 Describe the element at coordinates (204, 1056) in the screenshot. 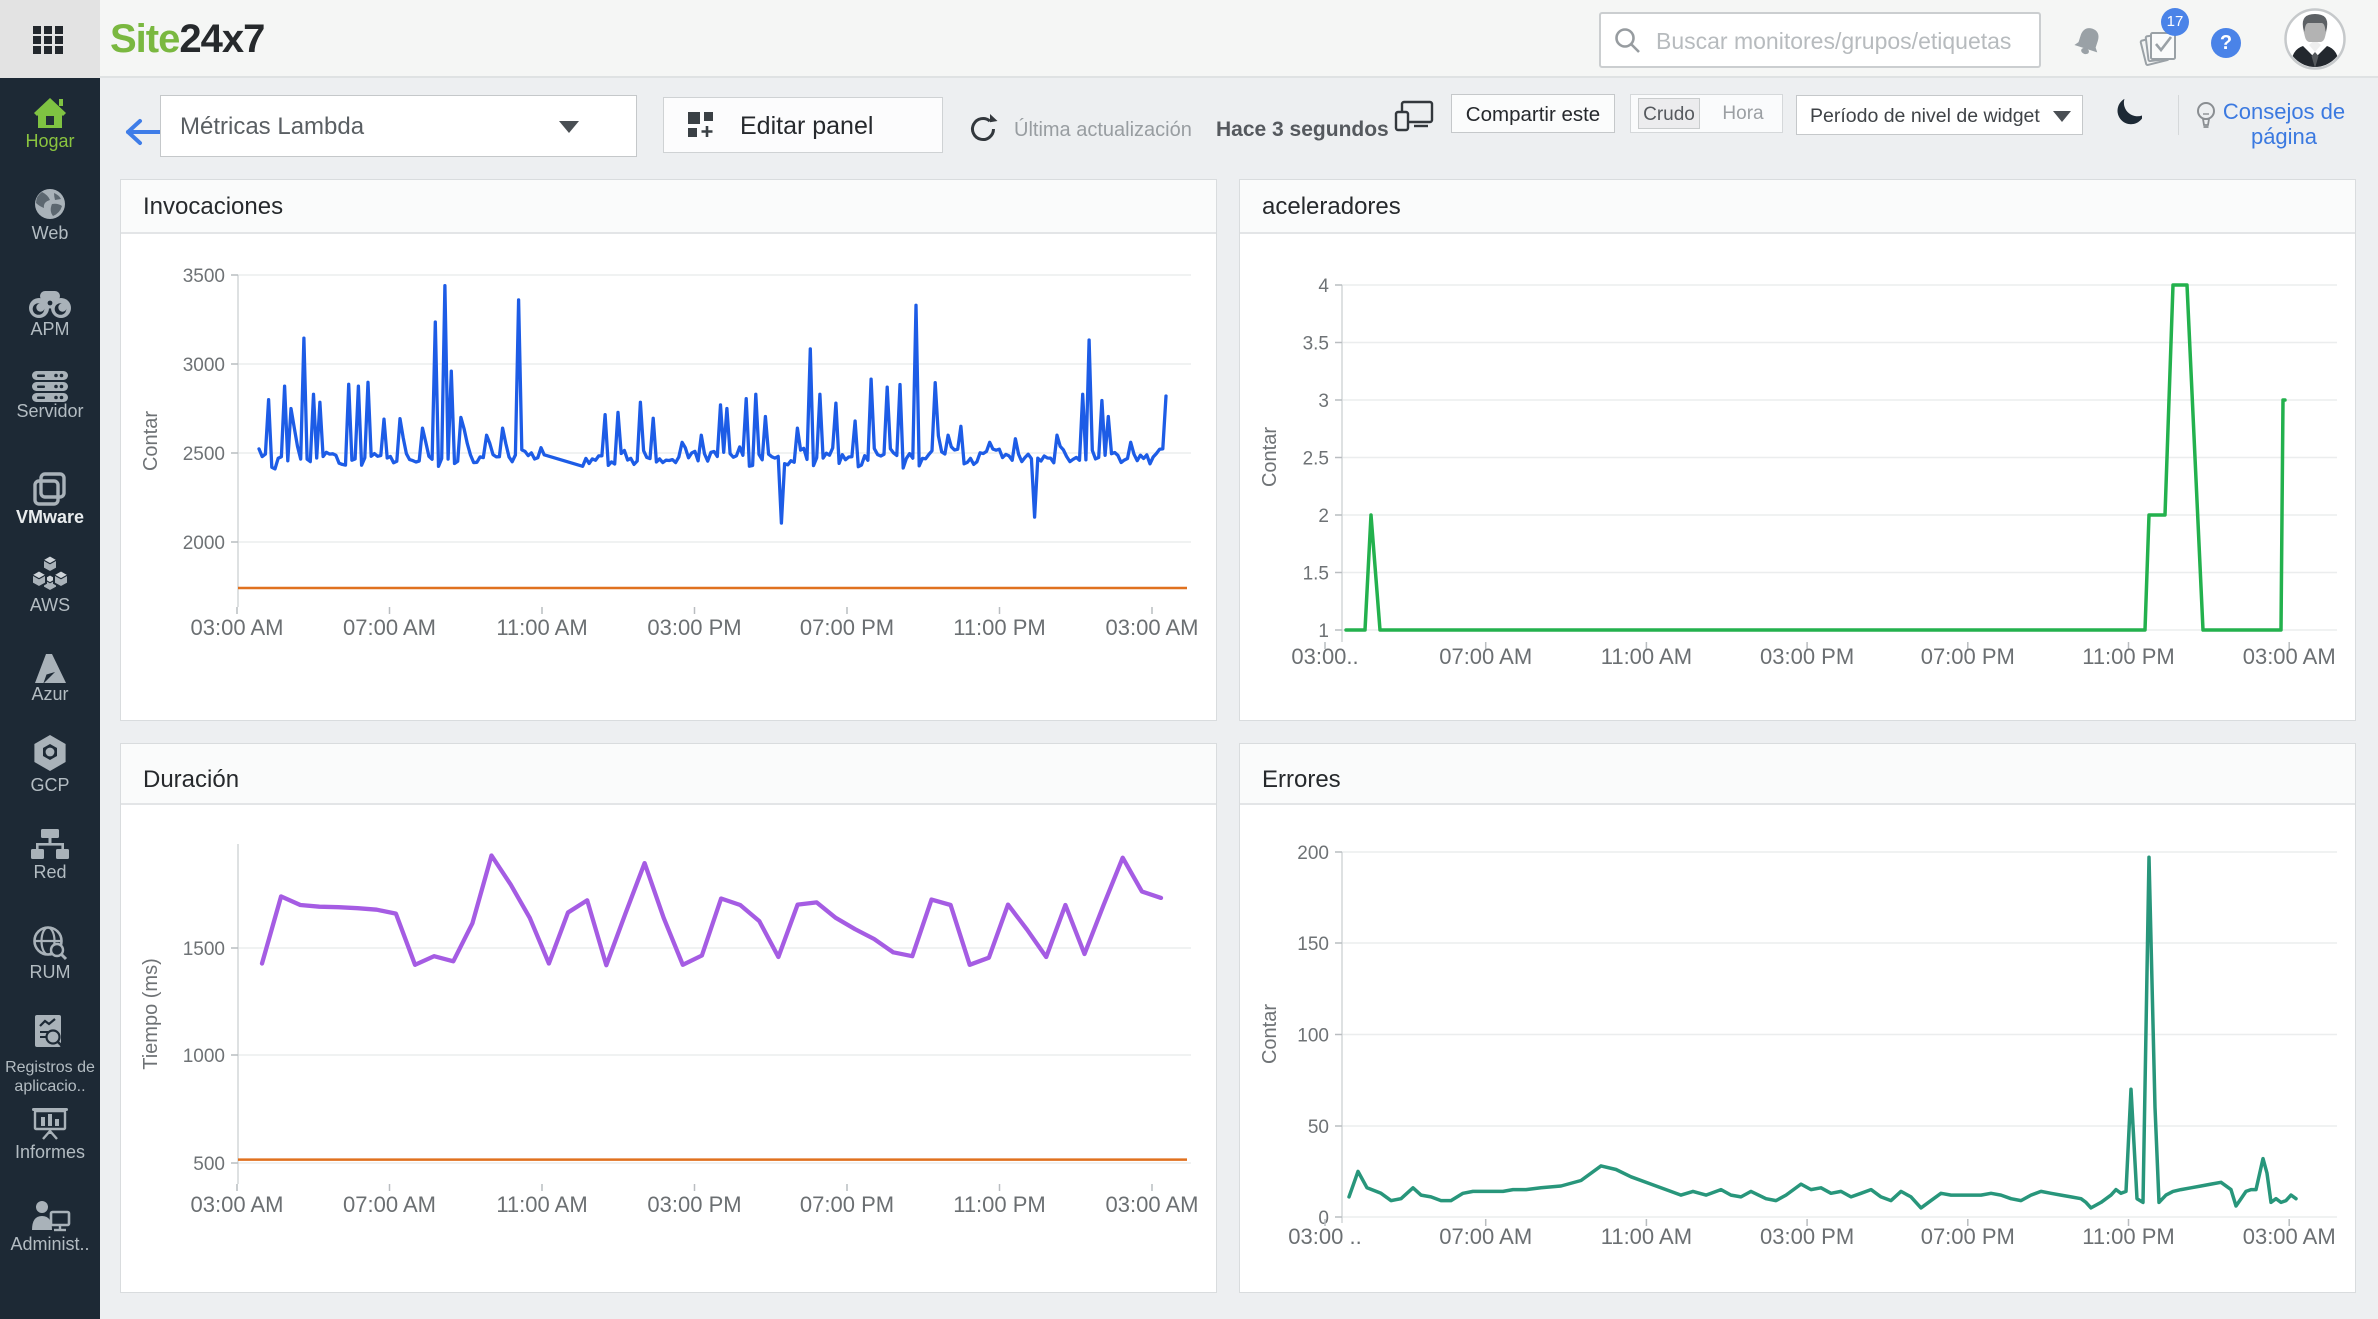

I see `svg-text: 1000` at that location.